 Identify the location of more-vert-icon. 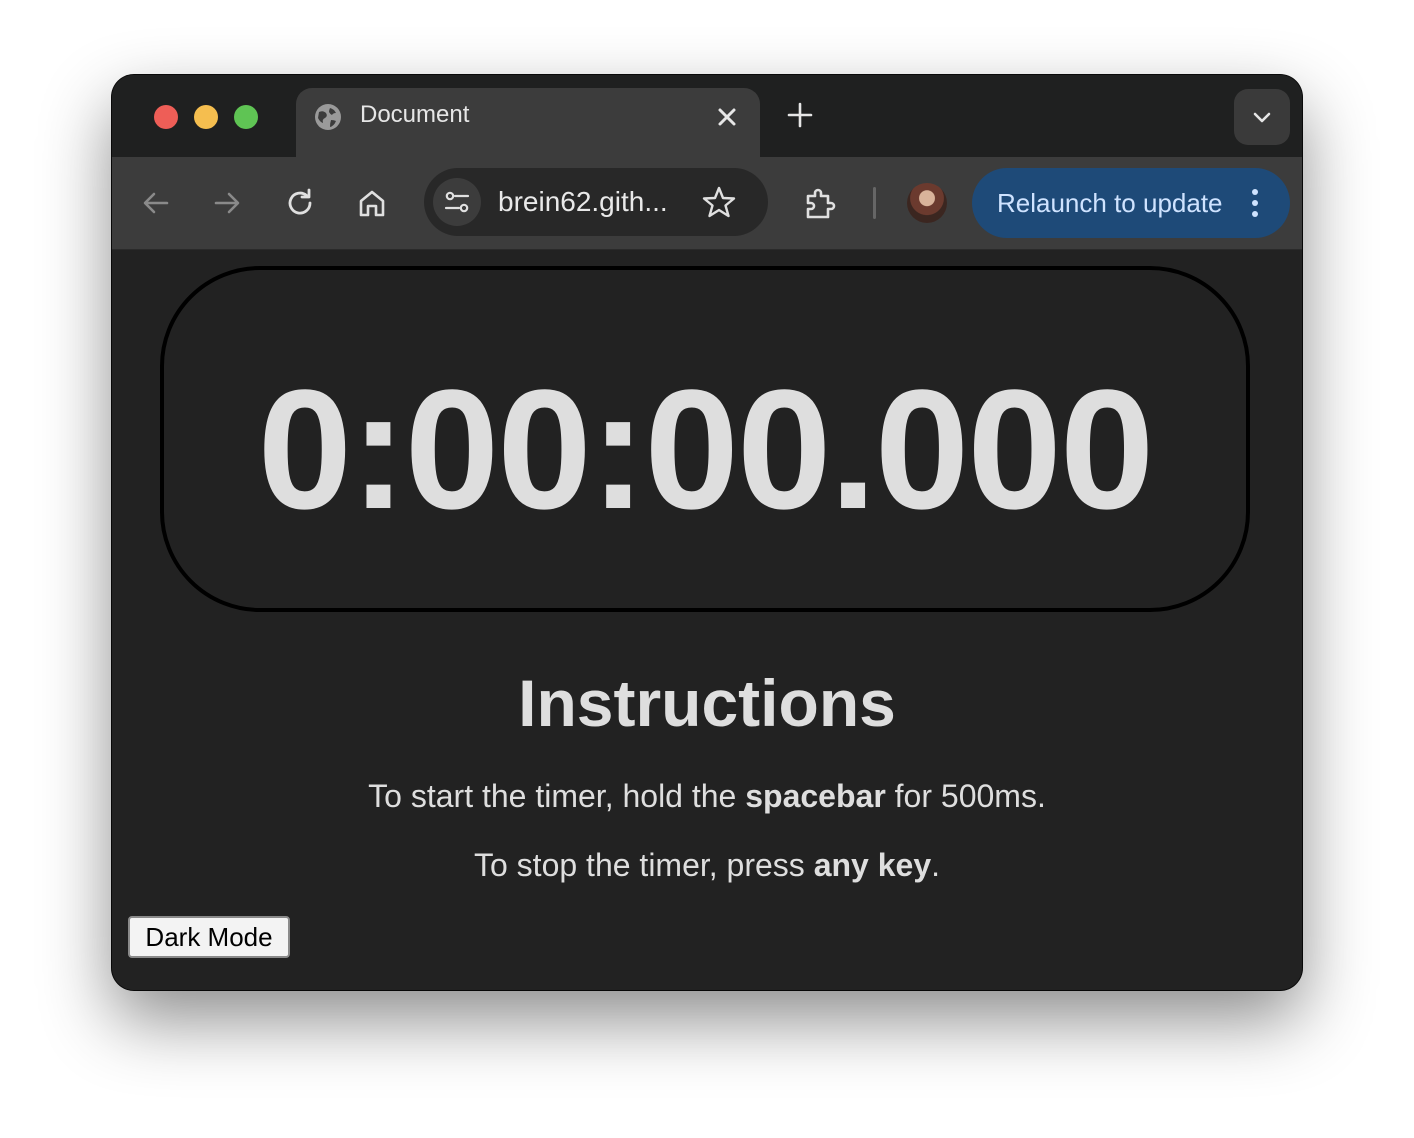
(1255, 203).